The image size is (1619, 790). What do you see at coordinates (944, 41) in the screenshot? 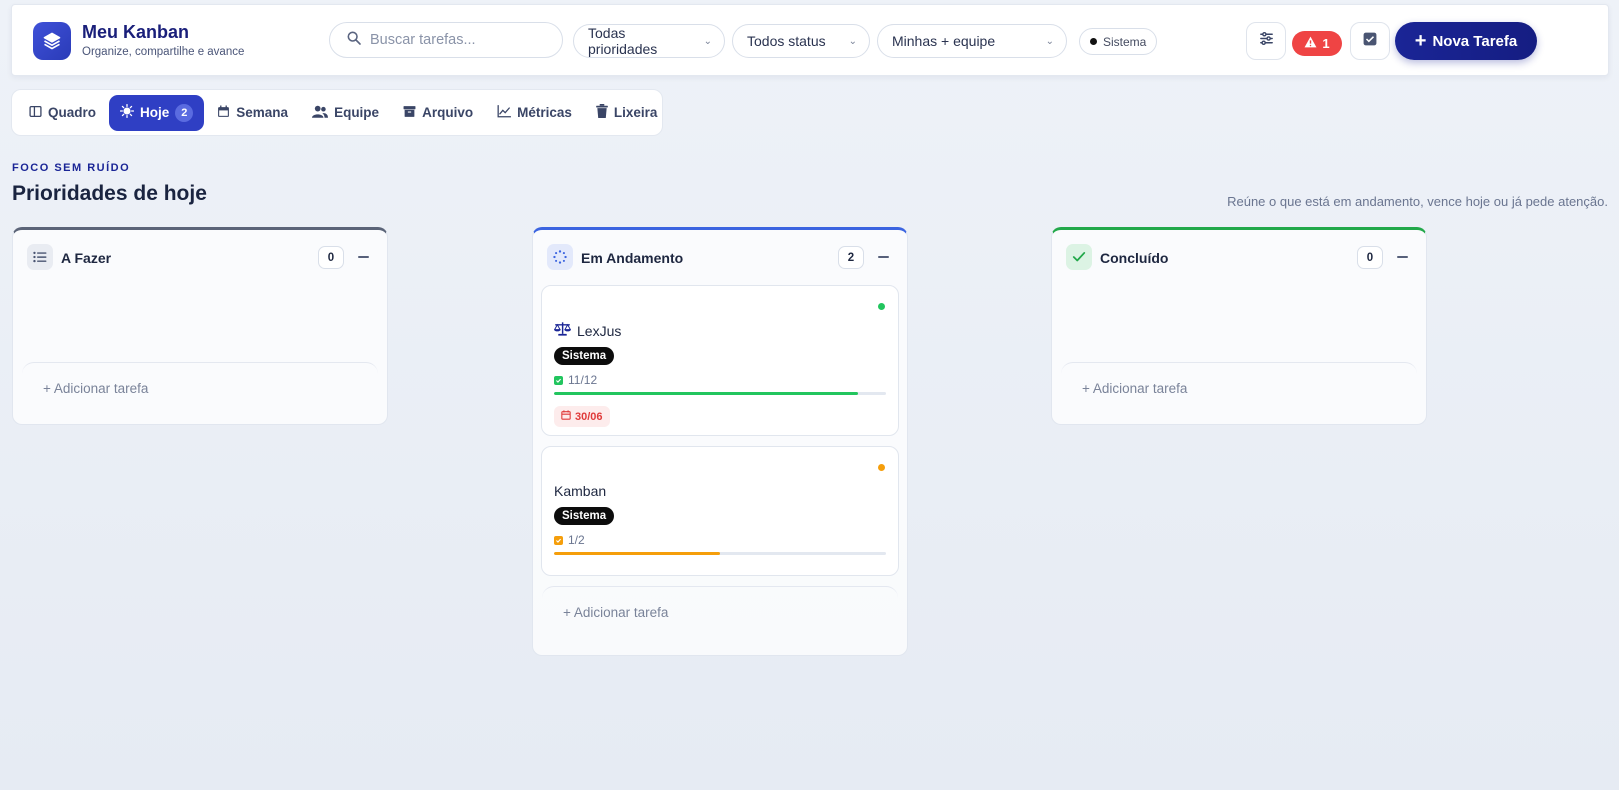
I see `scope-filter-value: Minhas + equipe` at bounding box center [944, 41].